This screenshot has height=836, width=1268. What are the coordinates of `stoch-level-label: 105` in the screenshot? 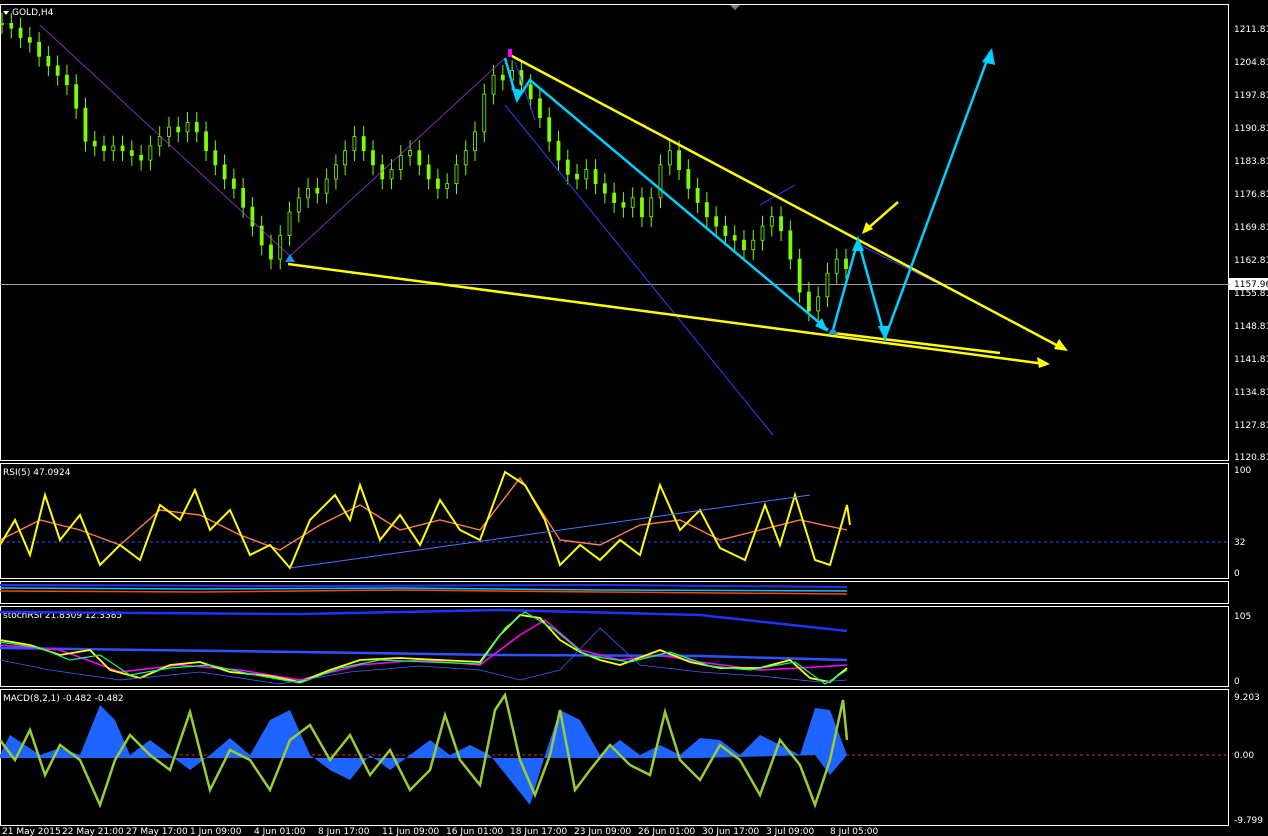 It's located at (1242, 617).